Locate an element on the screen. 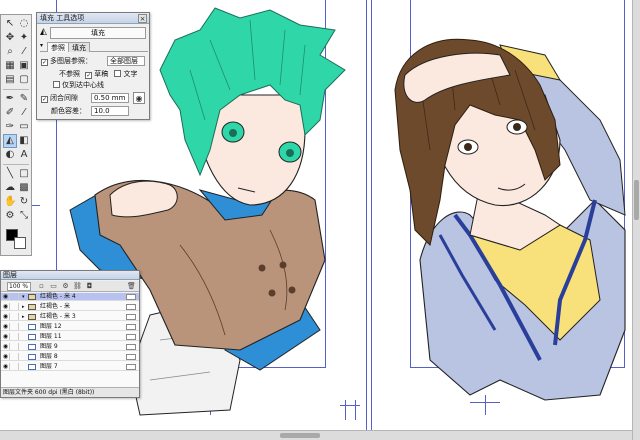 The width and height of the screenshot is (640, 440). eyedropper-icon: ⁄ is located at coordinates (24, 52).